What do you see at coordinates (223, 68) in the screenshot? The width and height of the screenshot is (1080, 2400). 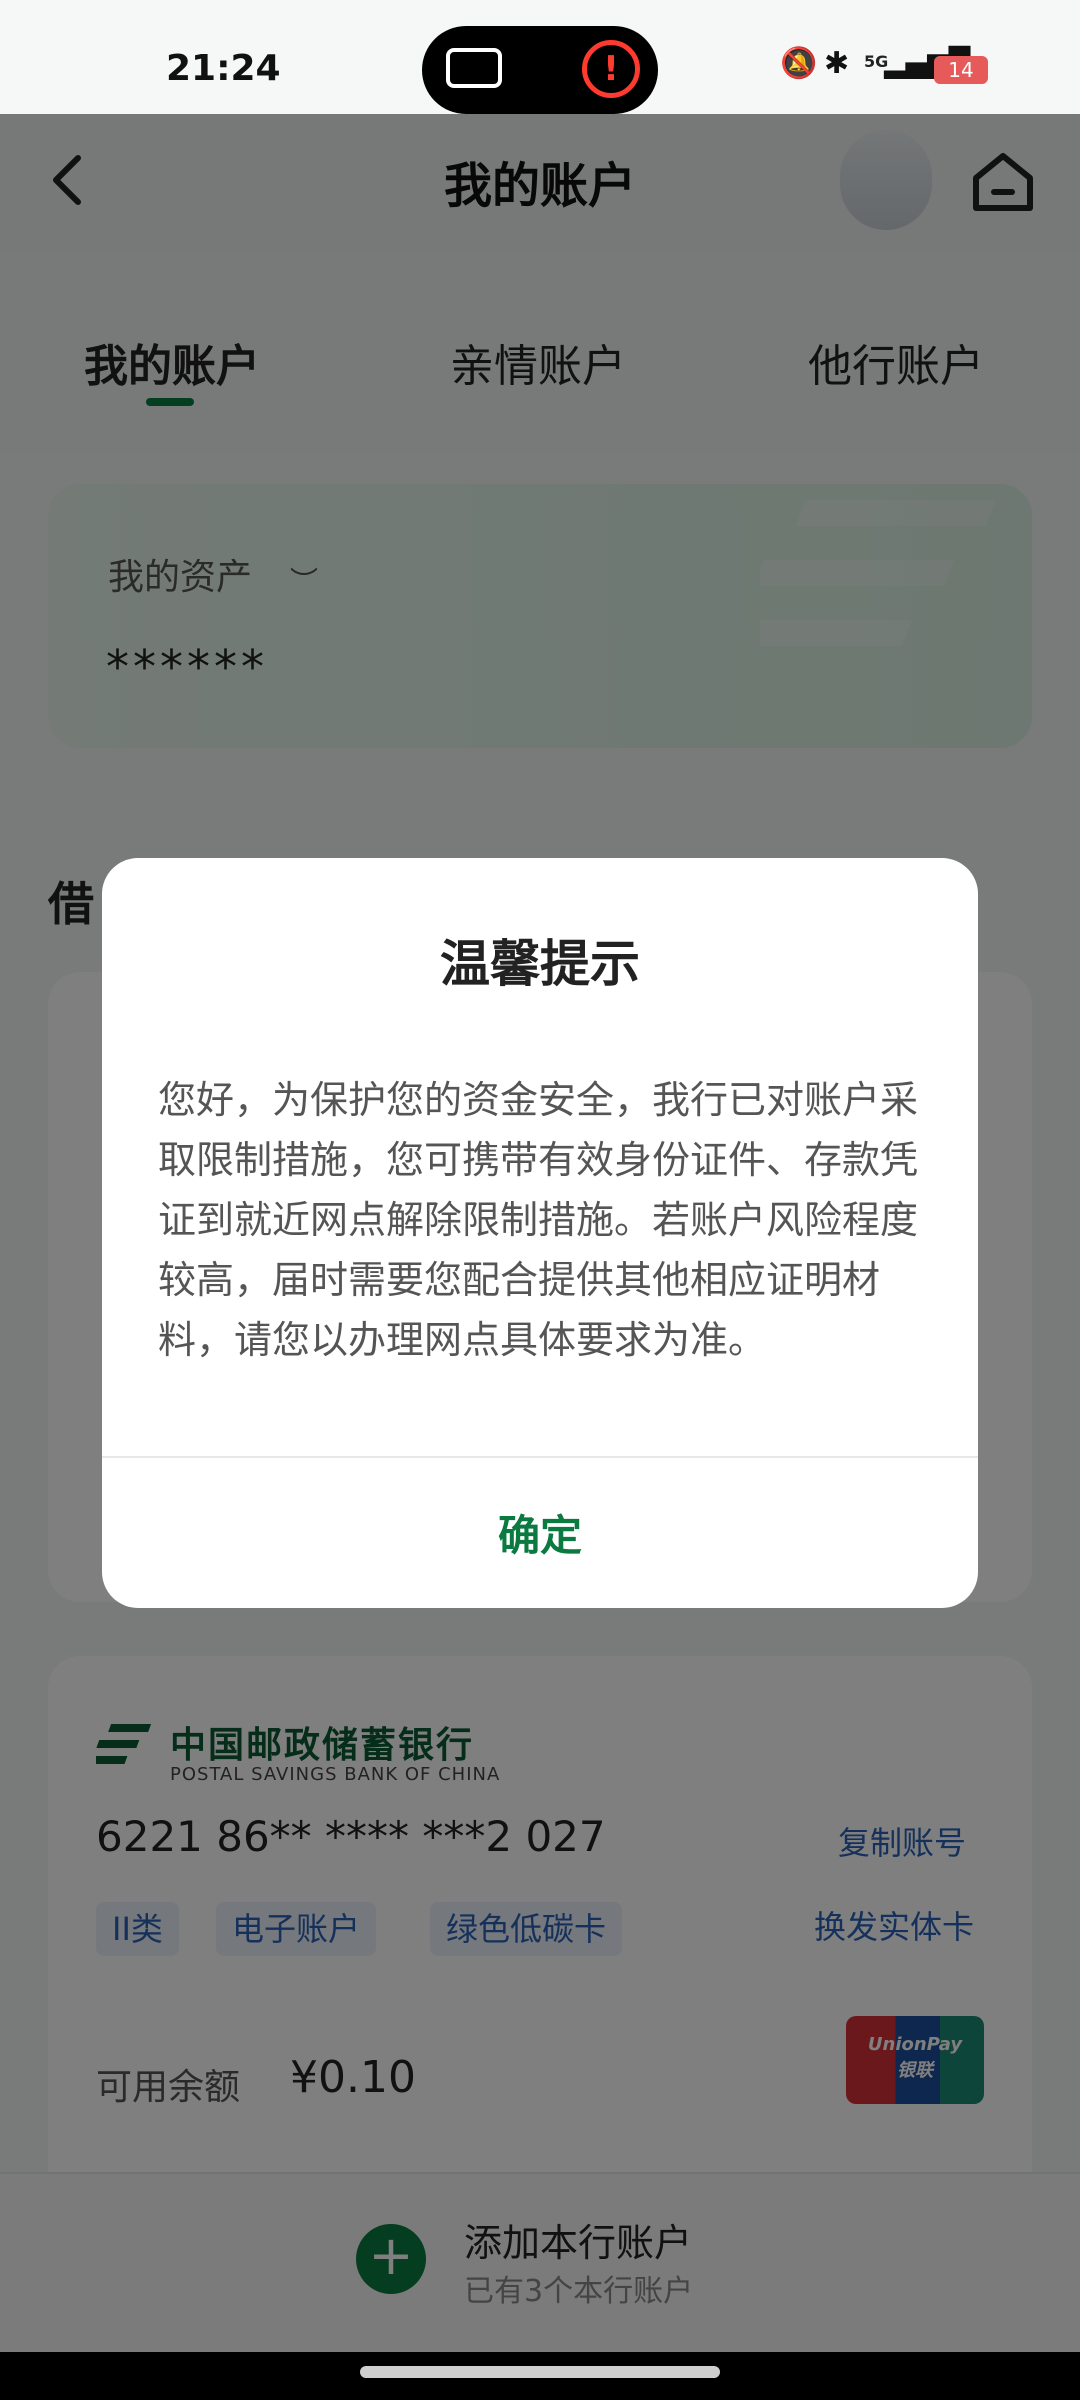 I see `status-time: 21:24` at bounding box center [223, 68].